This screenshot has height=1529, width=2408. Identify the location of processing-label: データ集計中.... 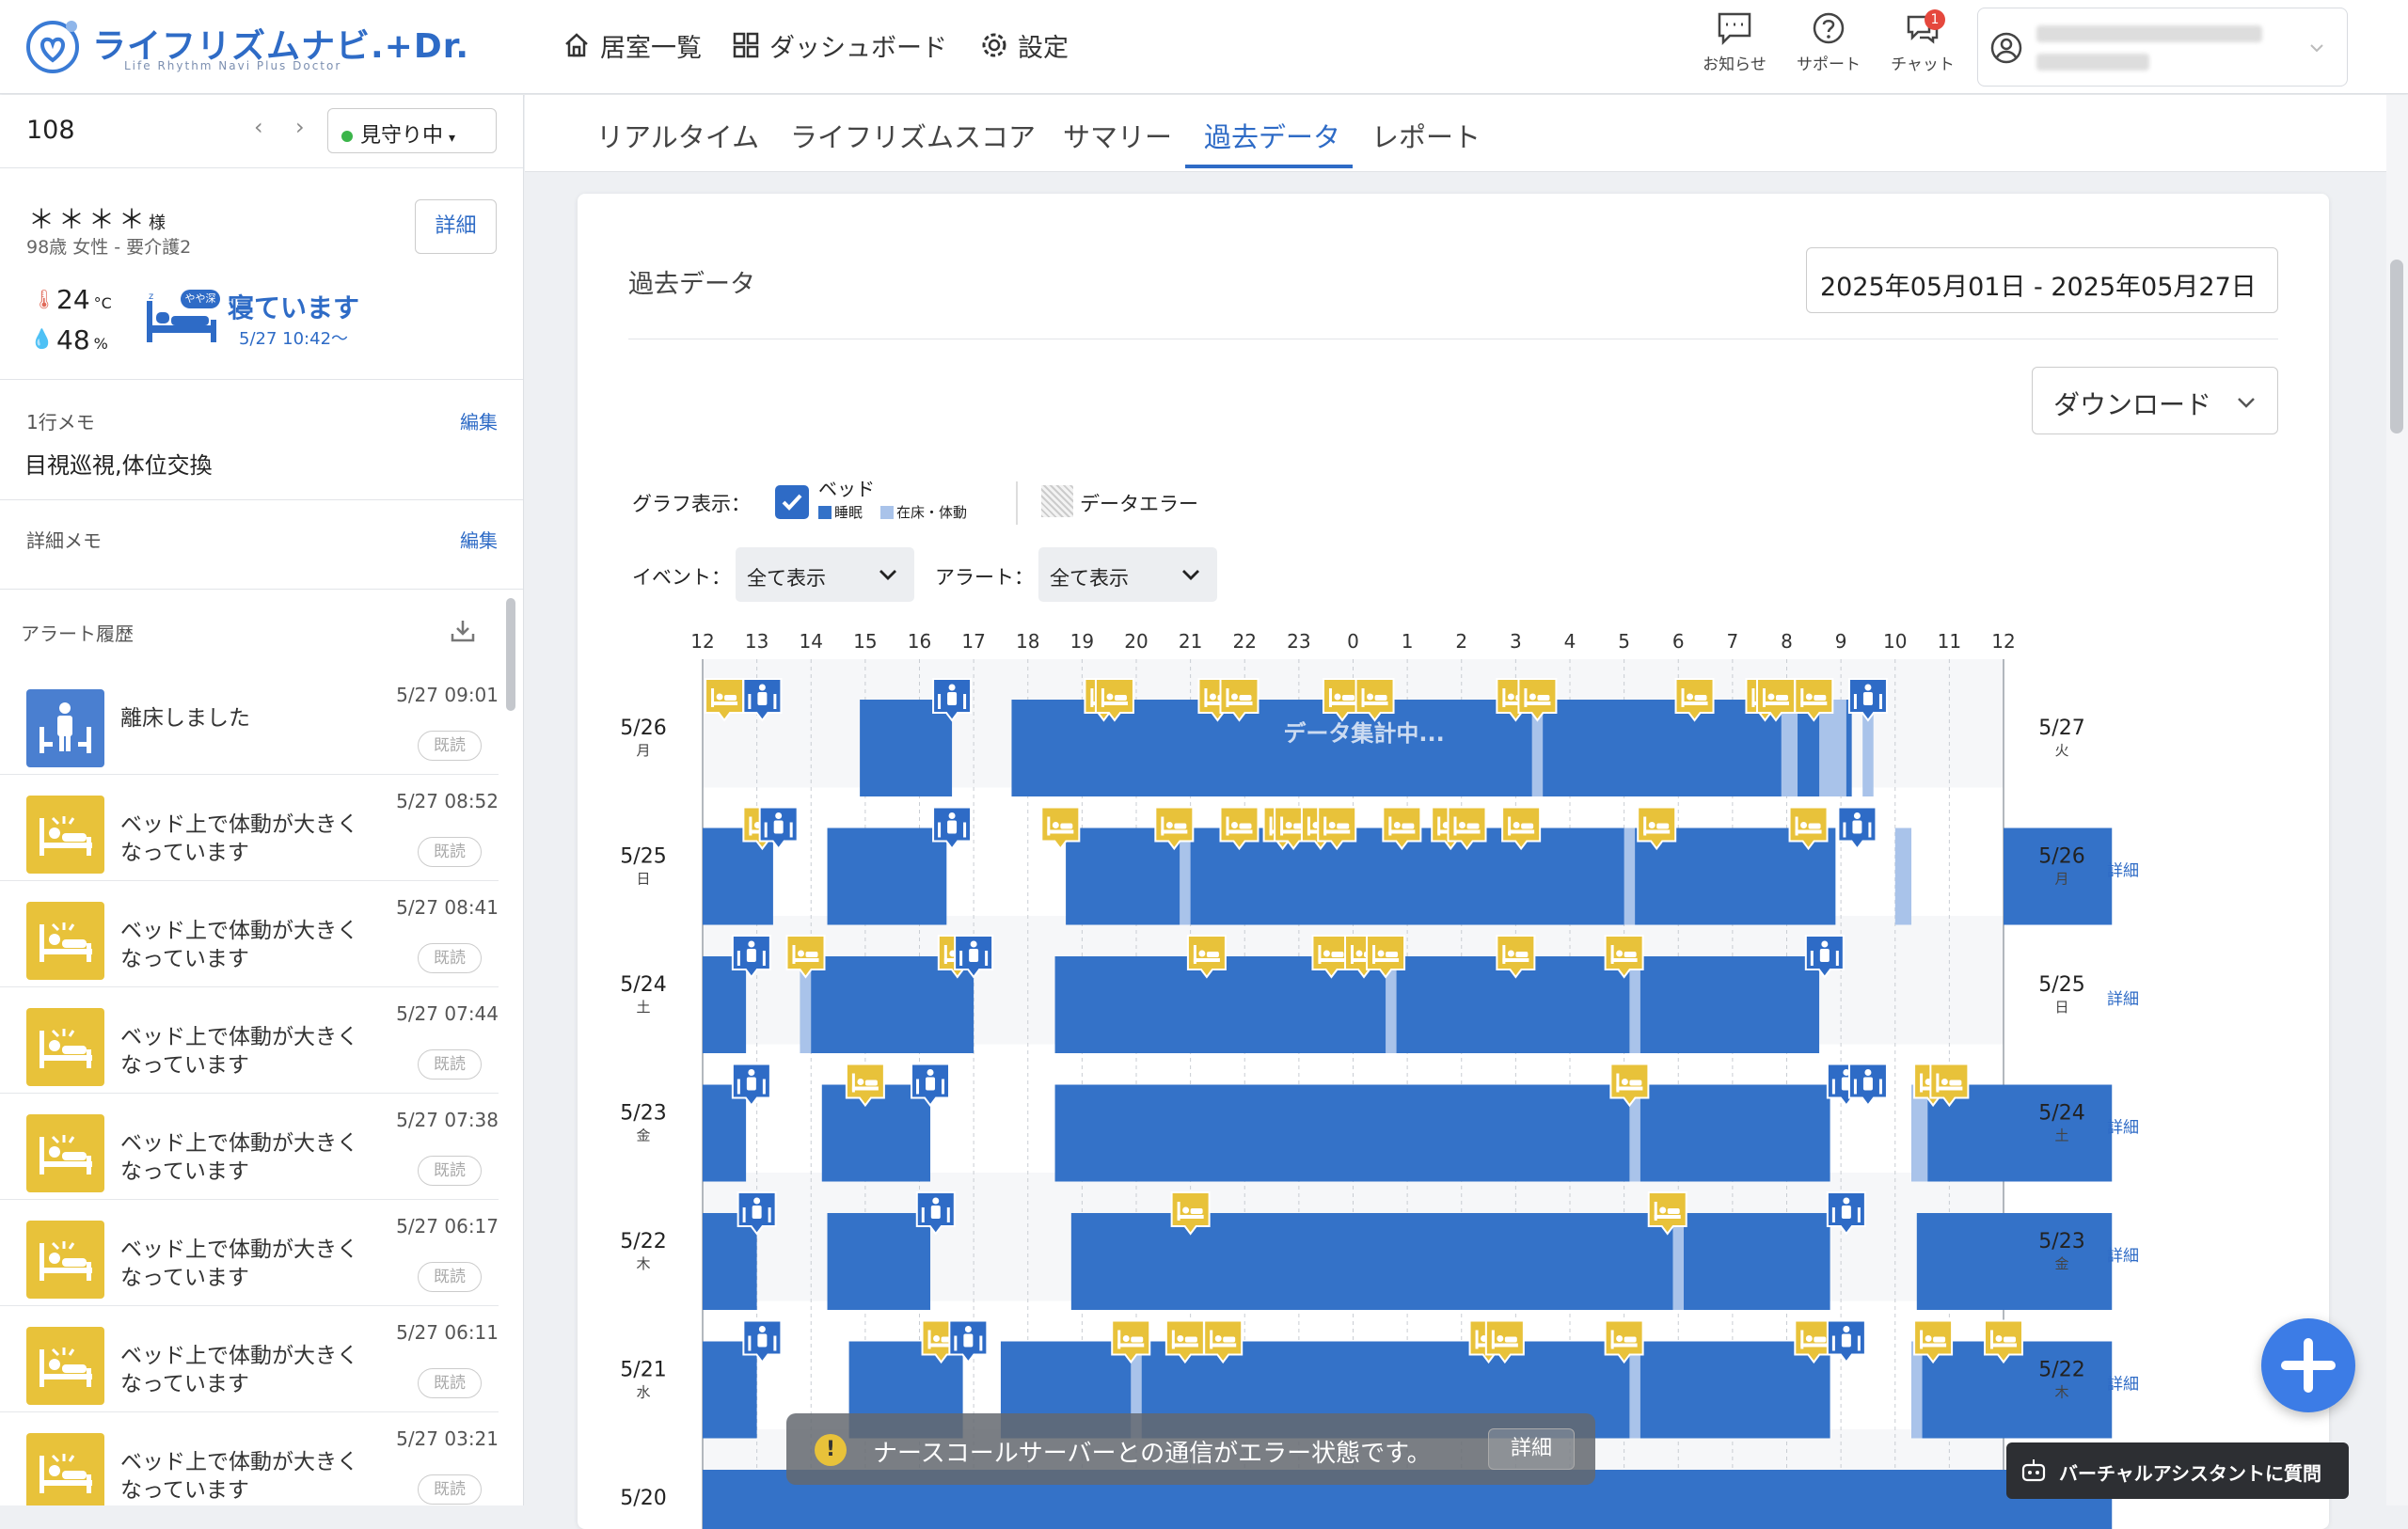
(1364, 733).